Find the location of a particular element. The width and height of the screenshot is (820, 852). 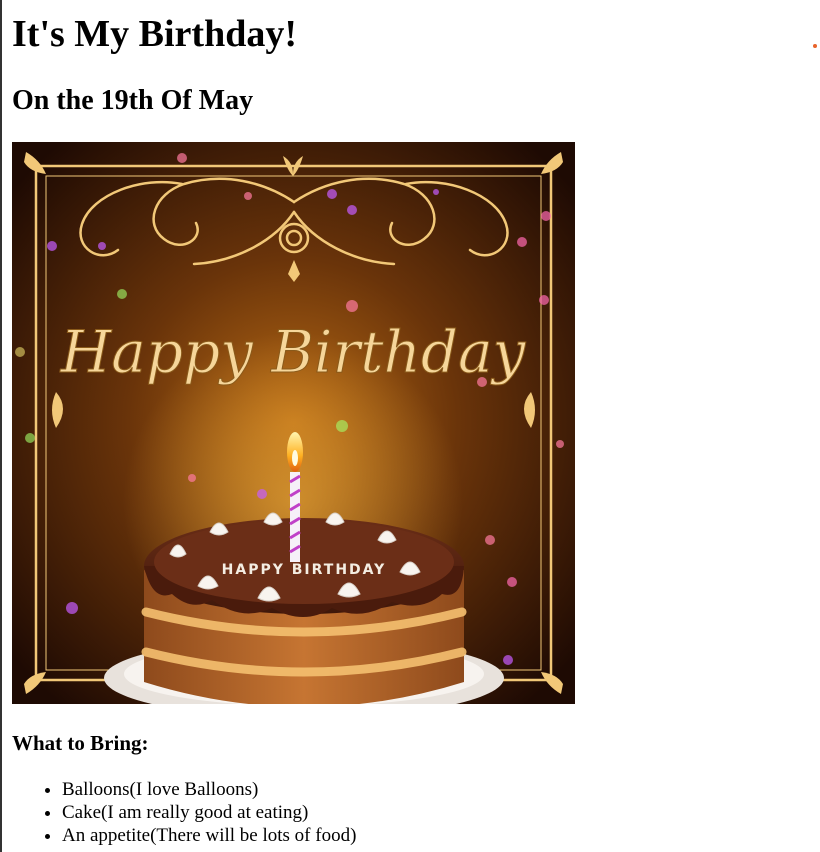

list-item: Cake(I am really good at eating) is located at coordinates (209, 812).